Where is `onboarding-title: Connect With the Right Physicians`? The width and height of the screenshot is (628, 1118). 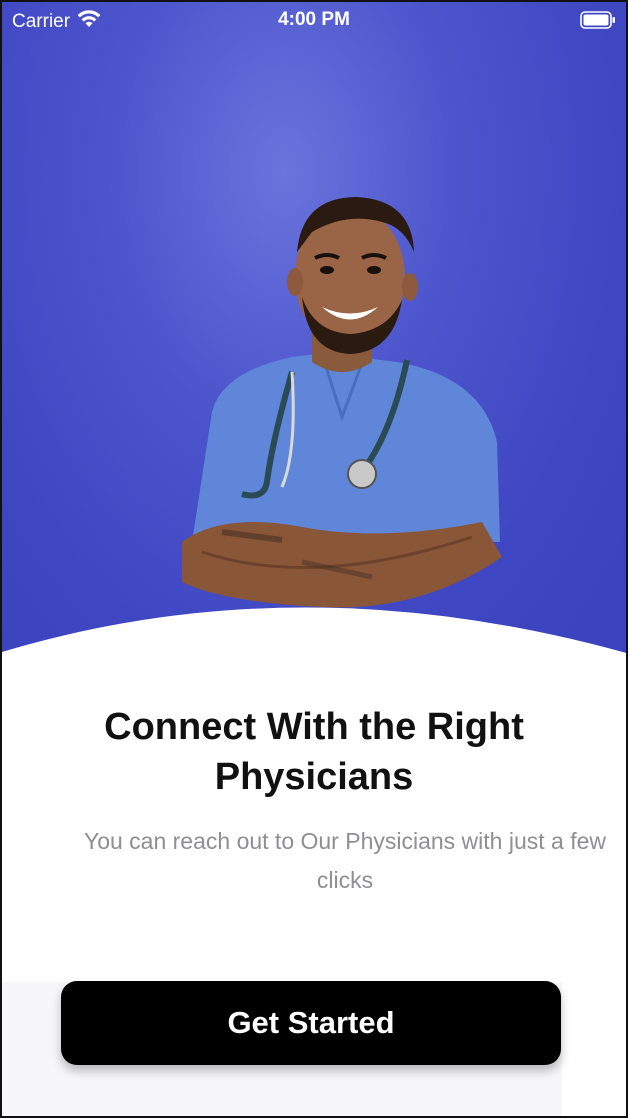 onboarding-title: Connect With the Right Physicians is located at coordinates (314, 752).